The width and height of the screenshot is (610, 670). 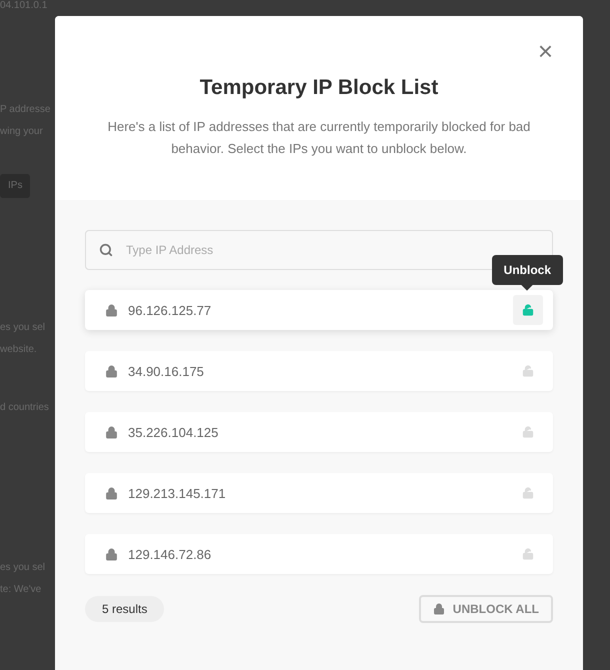 I want to click on unblock-all-button: UNBLOCK ALL, so click(x=485, y=609).